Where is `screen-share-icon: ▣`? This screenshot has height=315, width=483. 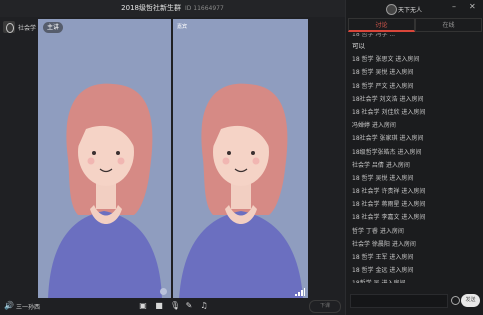
screen-share-icon: ▣ is located at coordinates (143, 306).